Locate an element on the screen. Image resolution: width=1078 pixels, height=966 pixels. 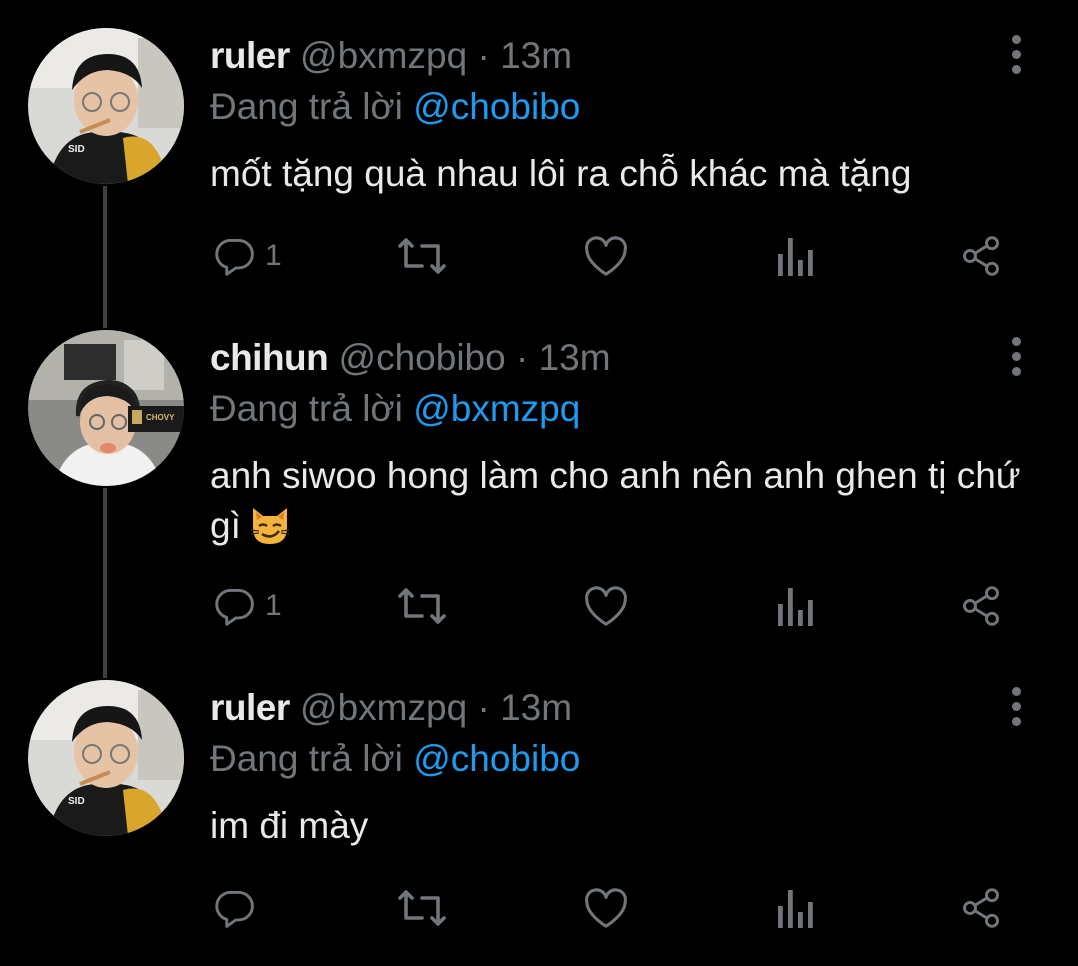
reply-context: Đang trả lời @bxmzpq is located at coordinates (395, 409).